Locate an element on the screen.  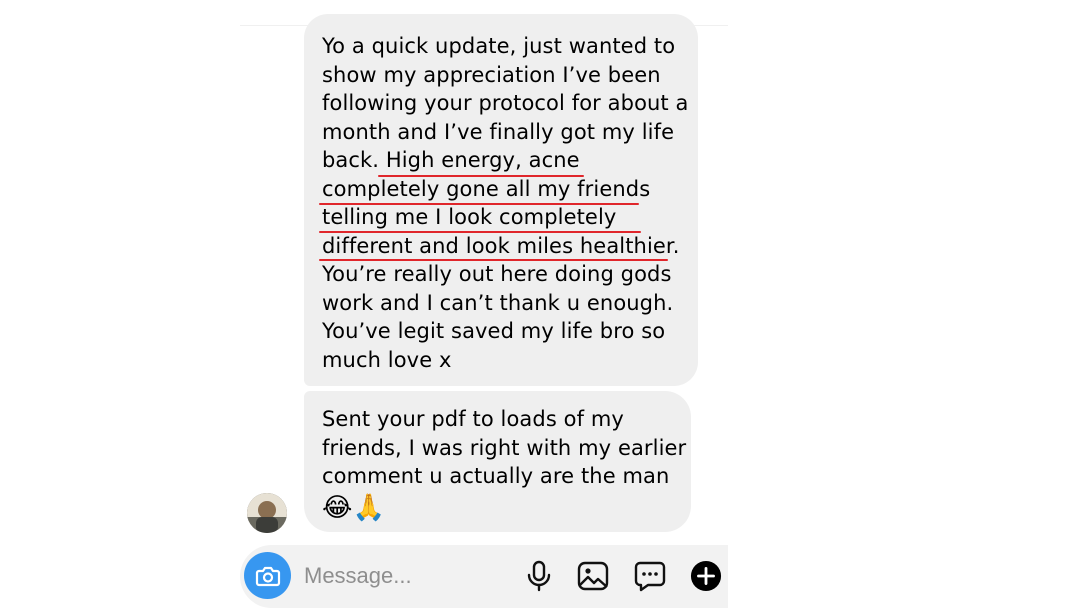
message-line: work and I can’t thank u enough. is located at coordinates (498, 302).